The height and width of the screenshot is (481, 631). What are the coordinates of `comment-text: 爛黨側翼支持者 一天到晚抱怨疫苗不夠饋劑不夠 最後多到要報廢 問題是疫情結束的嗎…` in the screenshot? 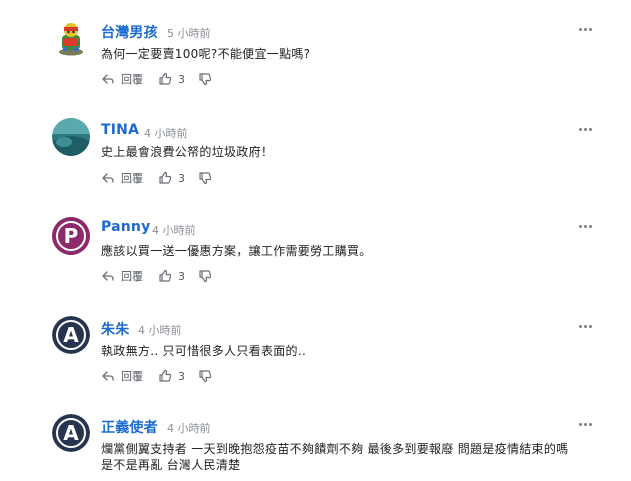 It's located at (351, 457).